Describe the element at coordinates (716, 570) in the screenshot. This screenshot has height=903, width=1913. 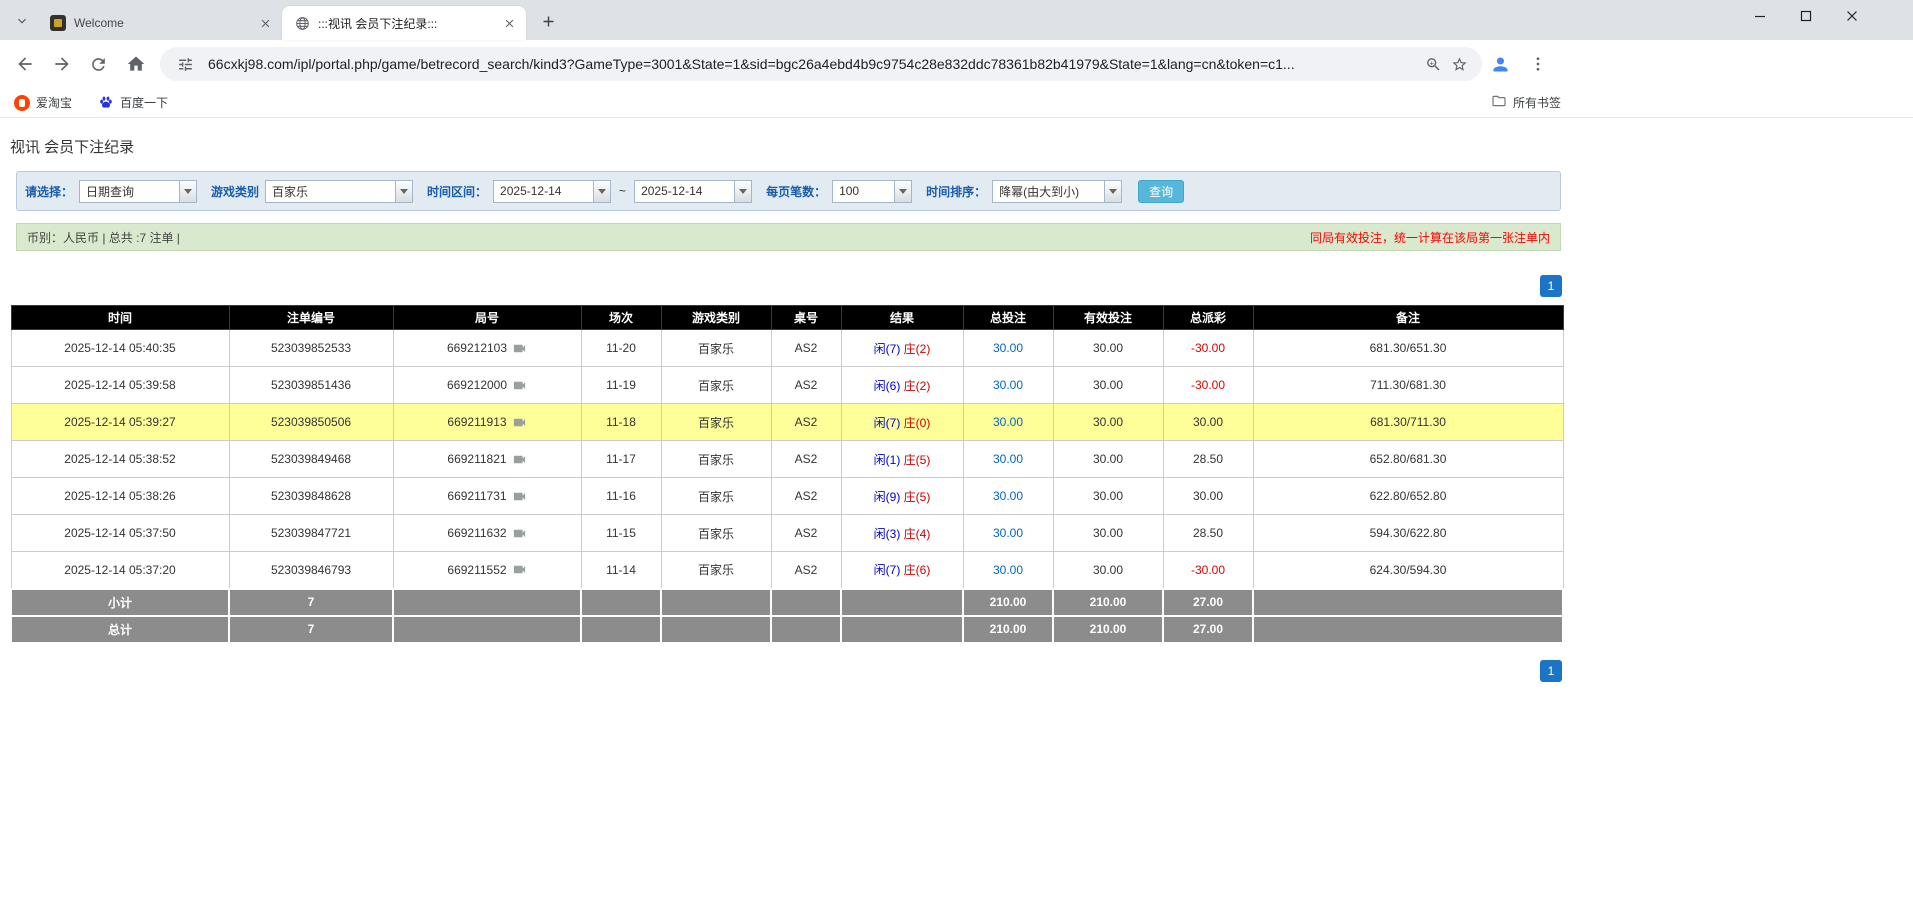
I see `game-type-cell: 百家乐` at that location.